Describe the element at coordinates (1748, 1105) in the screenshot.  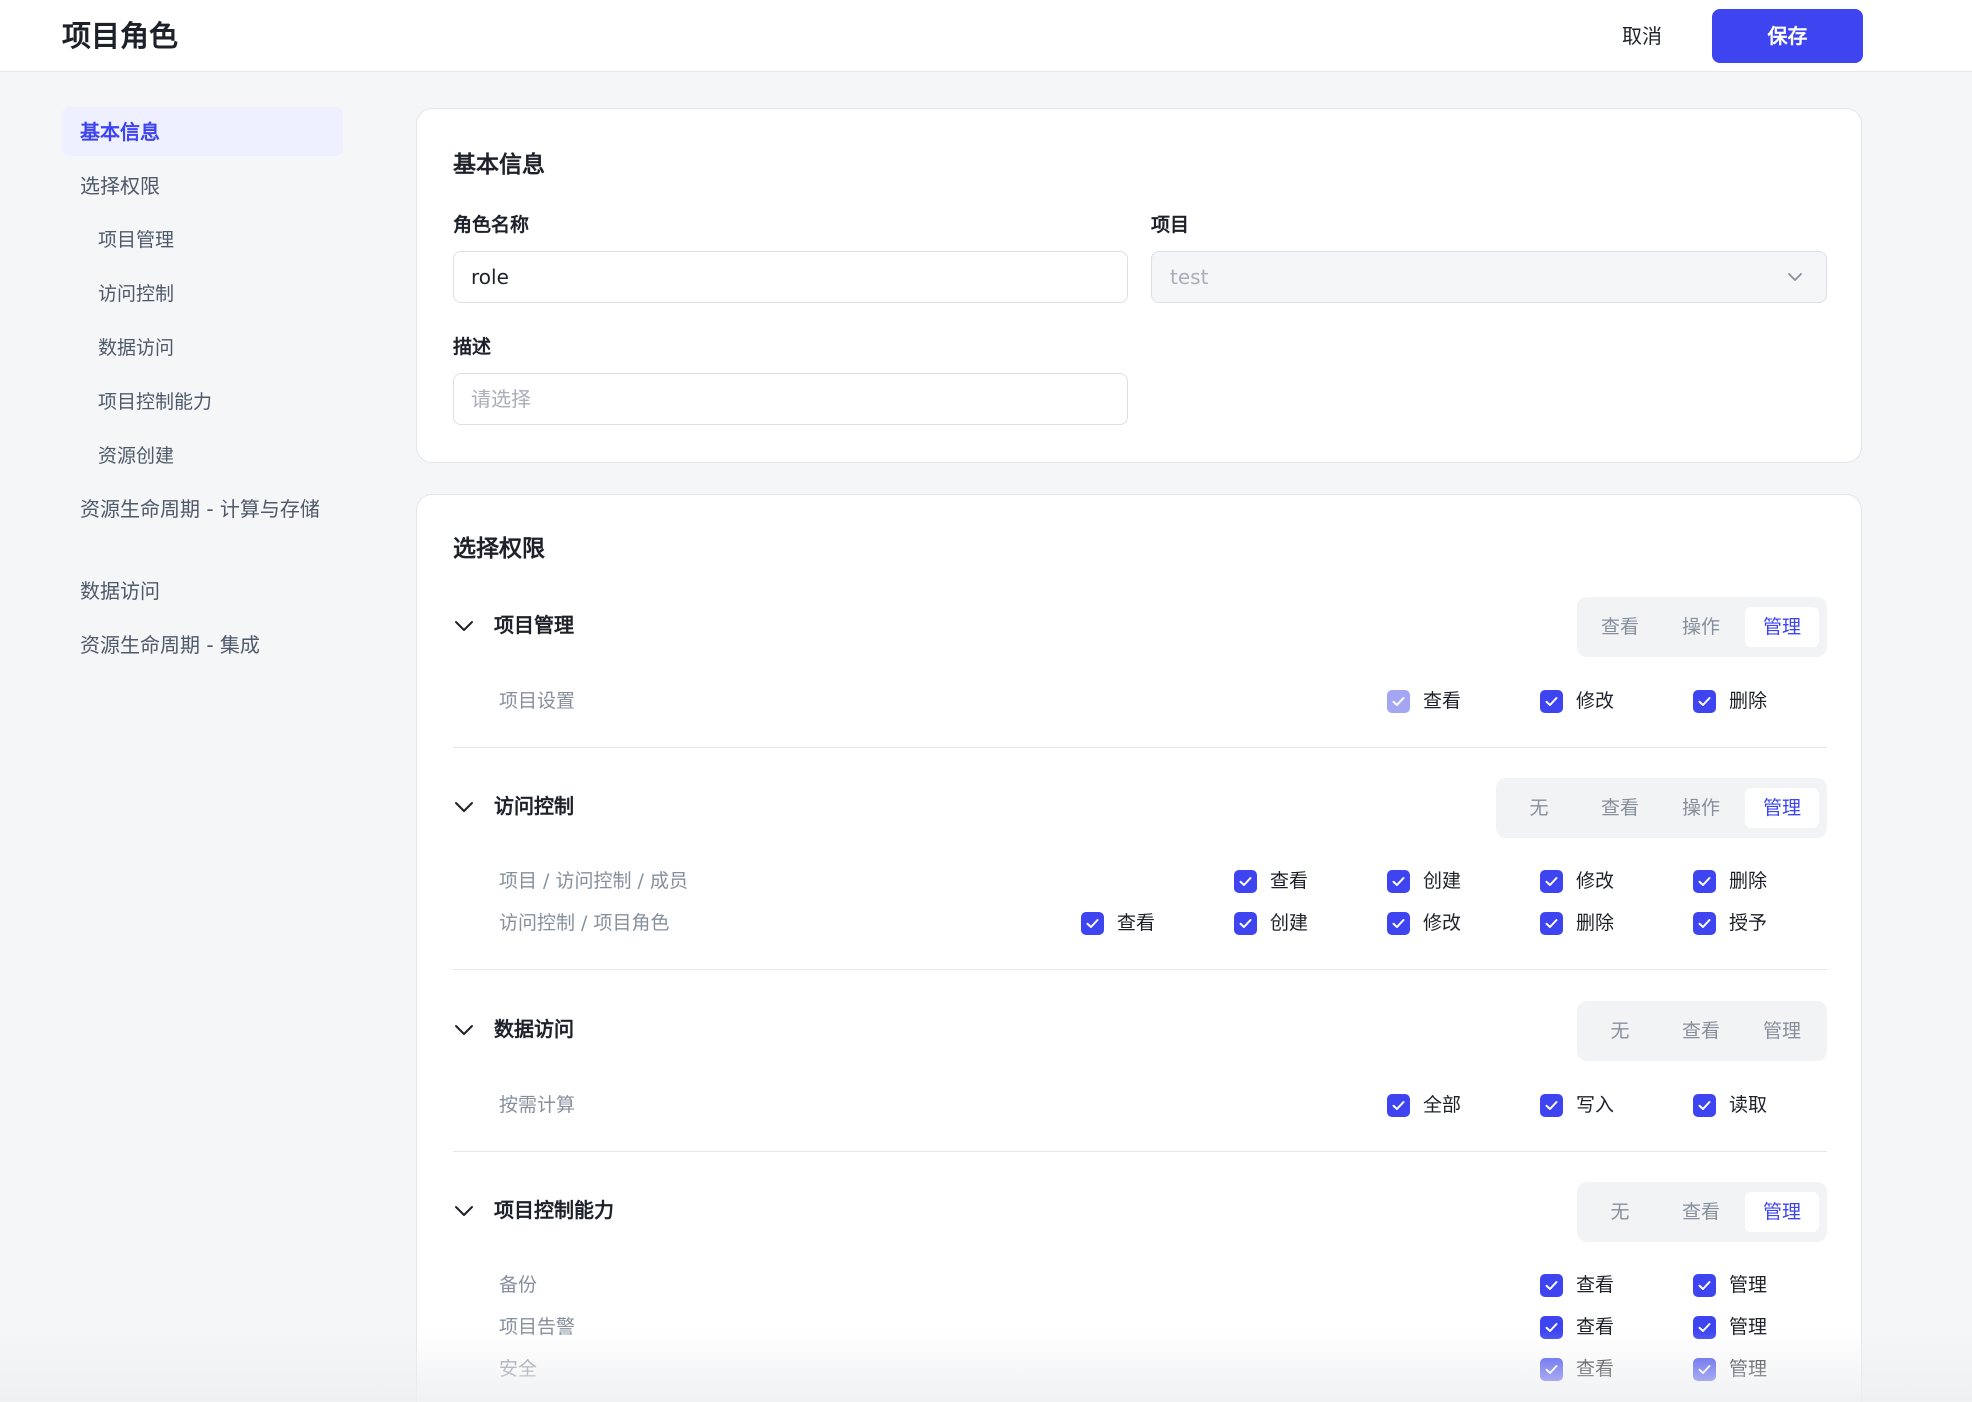
I see `checkbox-label: 读取` at that location.